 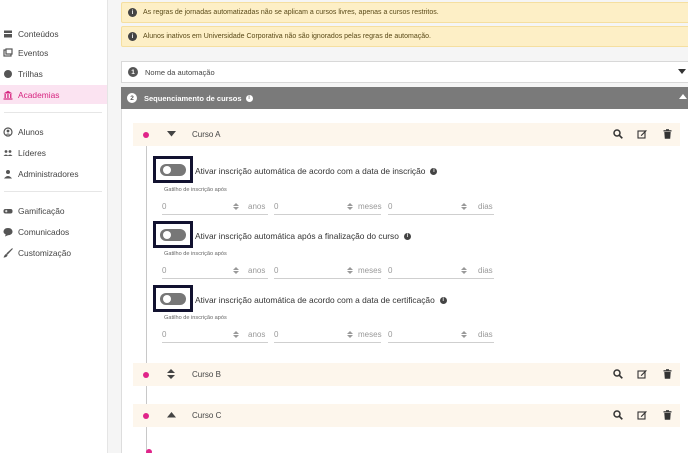 I want to click on caret-down-icon, so click(x=171, y=134).